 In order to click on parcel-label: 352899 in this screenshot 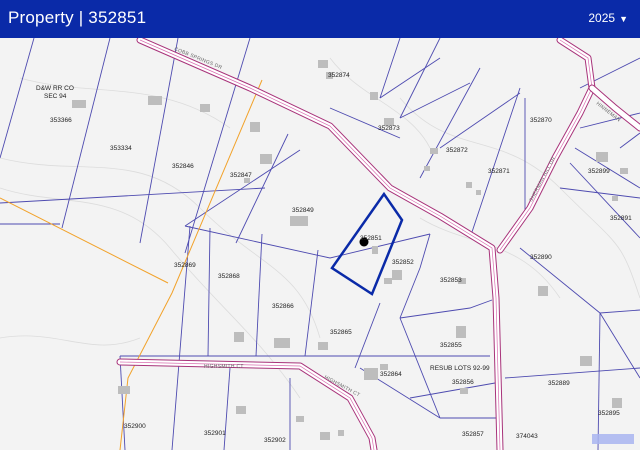, I will do `click(599, 171)`.